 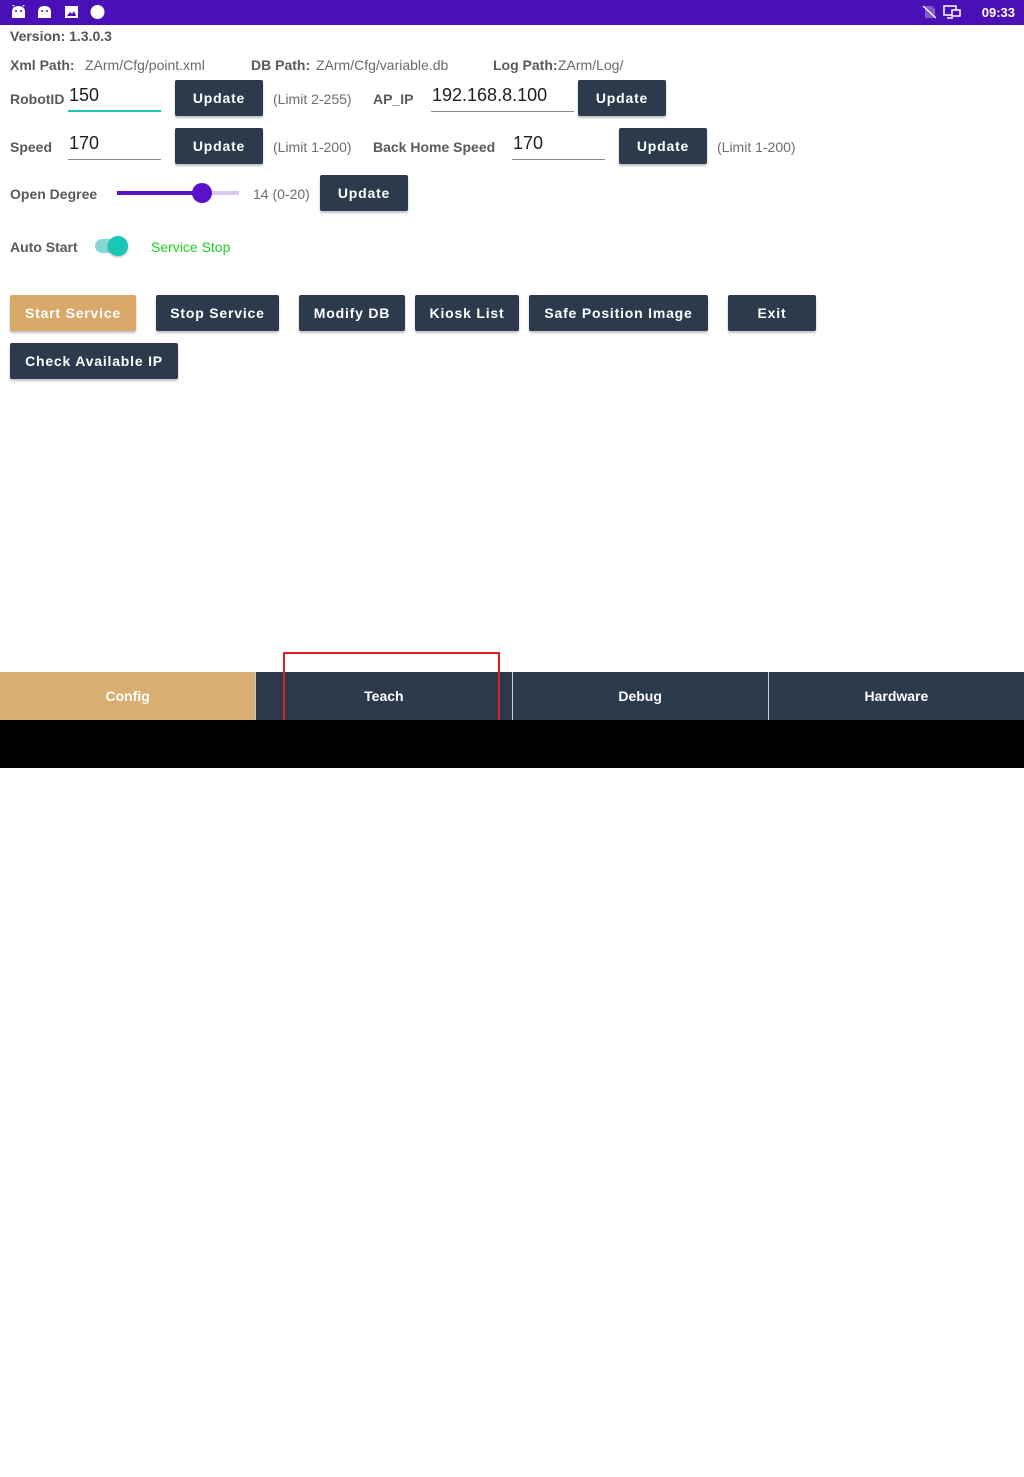 What do you see at coordinates (512, 12) in the screenshot?
I see `status-bar: 09:33` at bounding box center [512, 12].